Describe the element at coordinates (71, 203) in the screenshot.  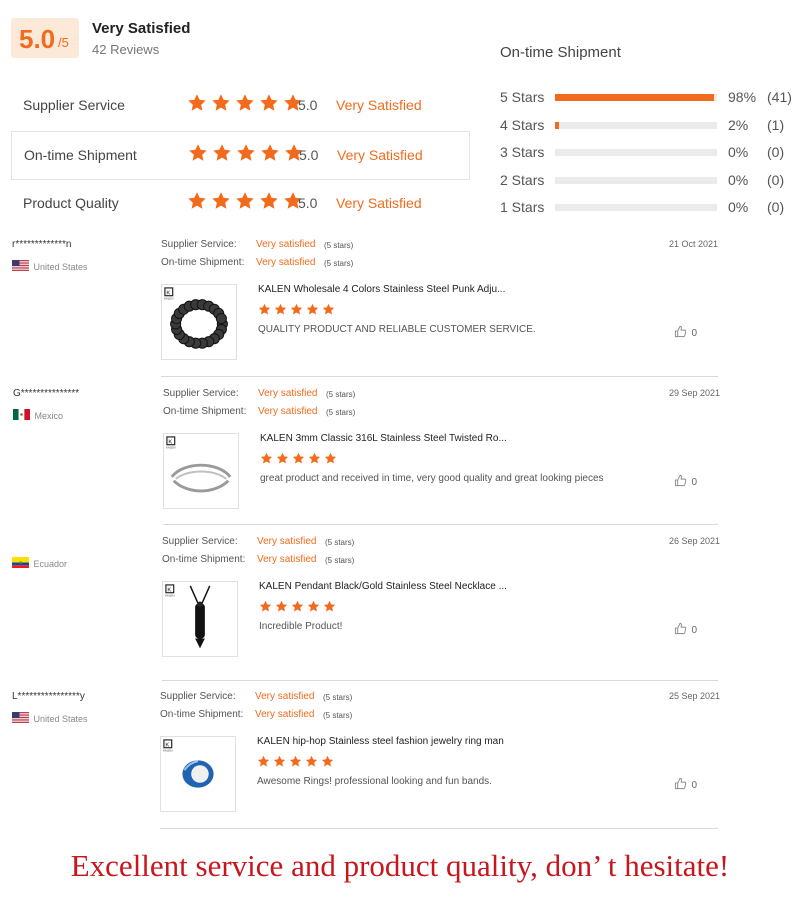
I see `rating-label: Product Quality` at that location.